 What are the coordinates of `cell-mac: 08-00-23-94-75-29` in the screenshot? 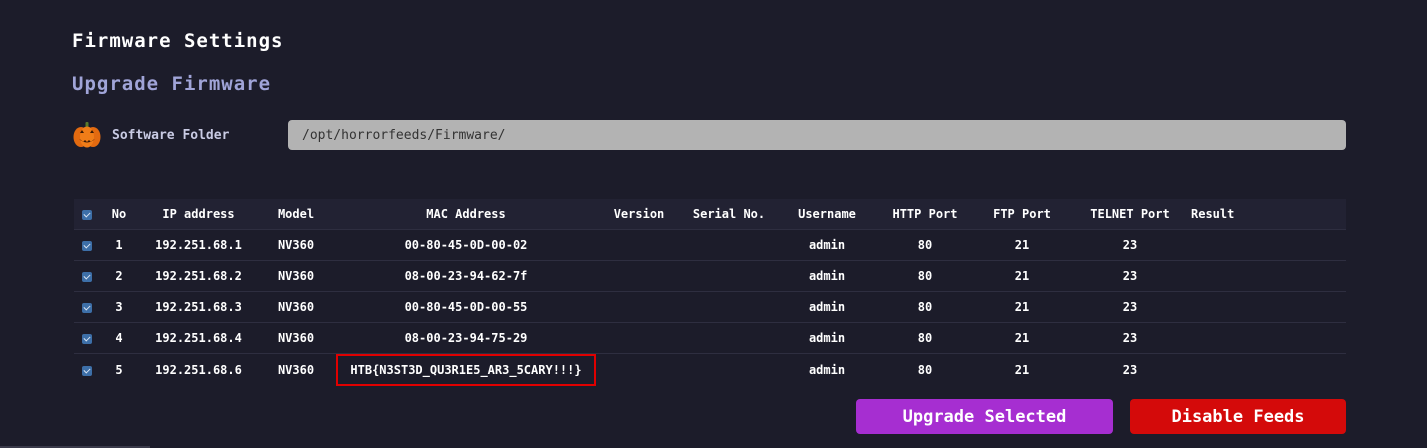 It's located at (466, 338).